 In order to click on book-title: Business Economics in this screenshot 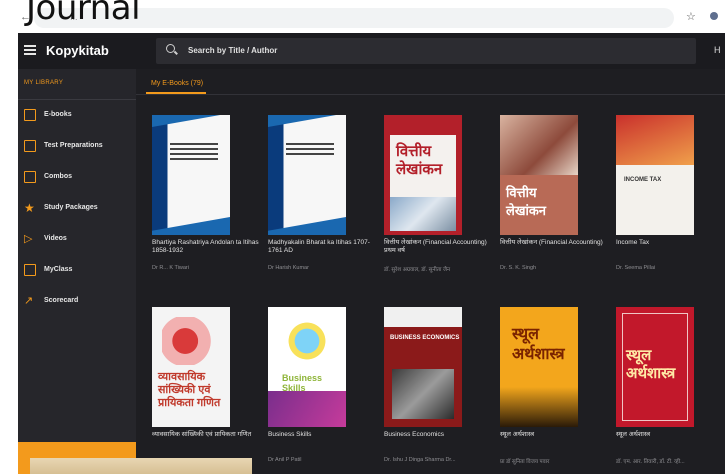, I will do `click(414, 434)`.